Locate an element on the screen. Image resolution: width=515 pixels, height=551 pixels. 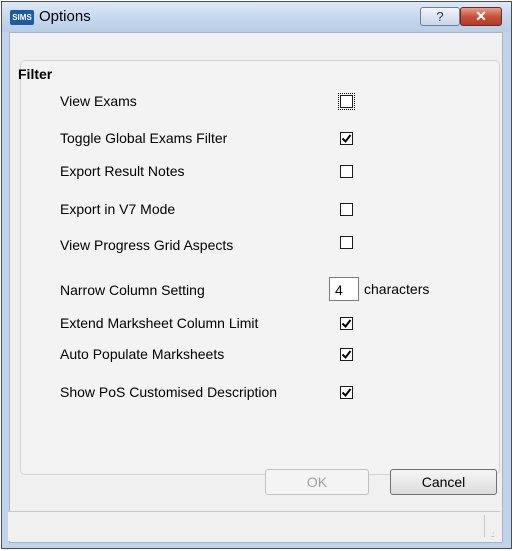
narrow-column-suffix: characters is located at coordinates (397, 289).